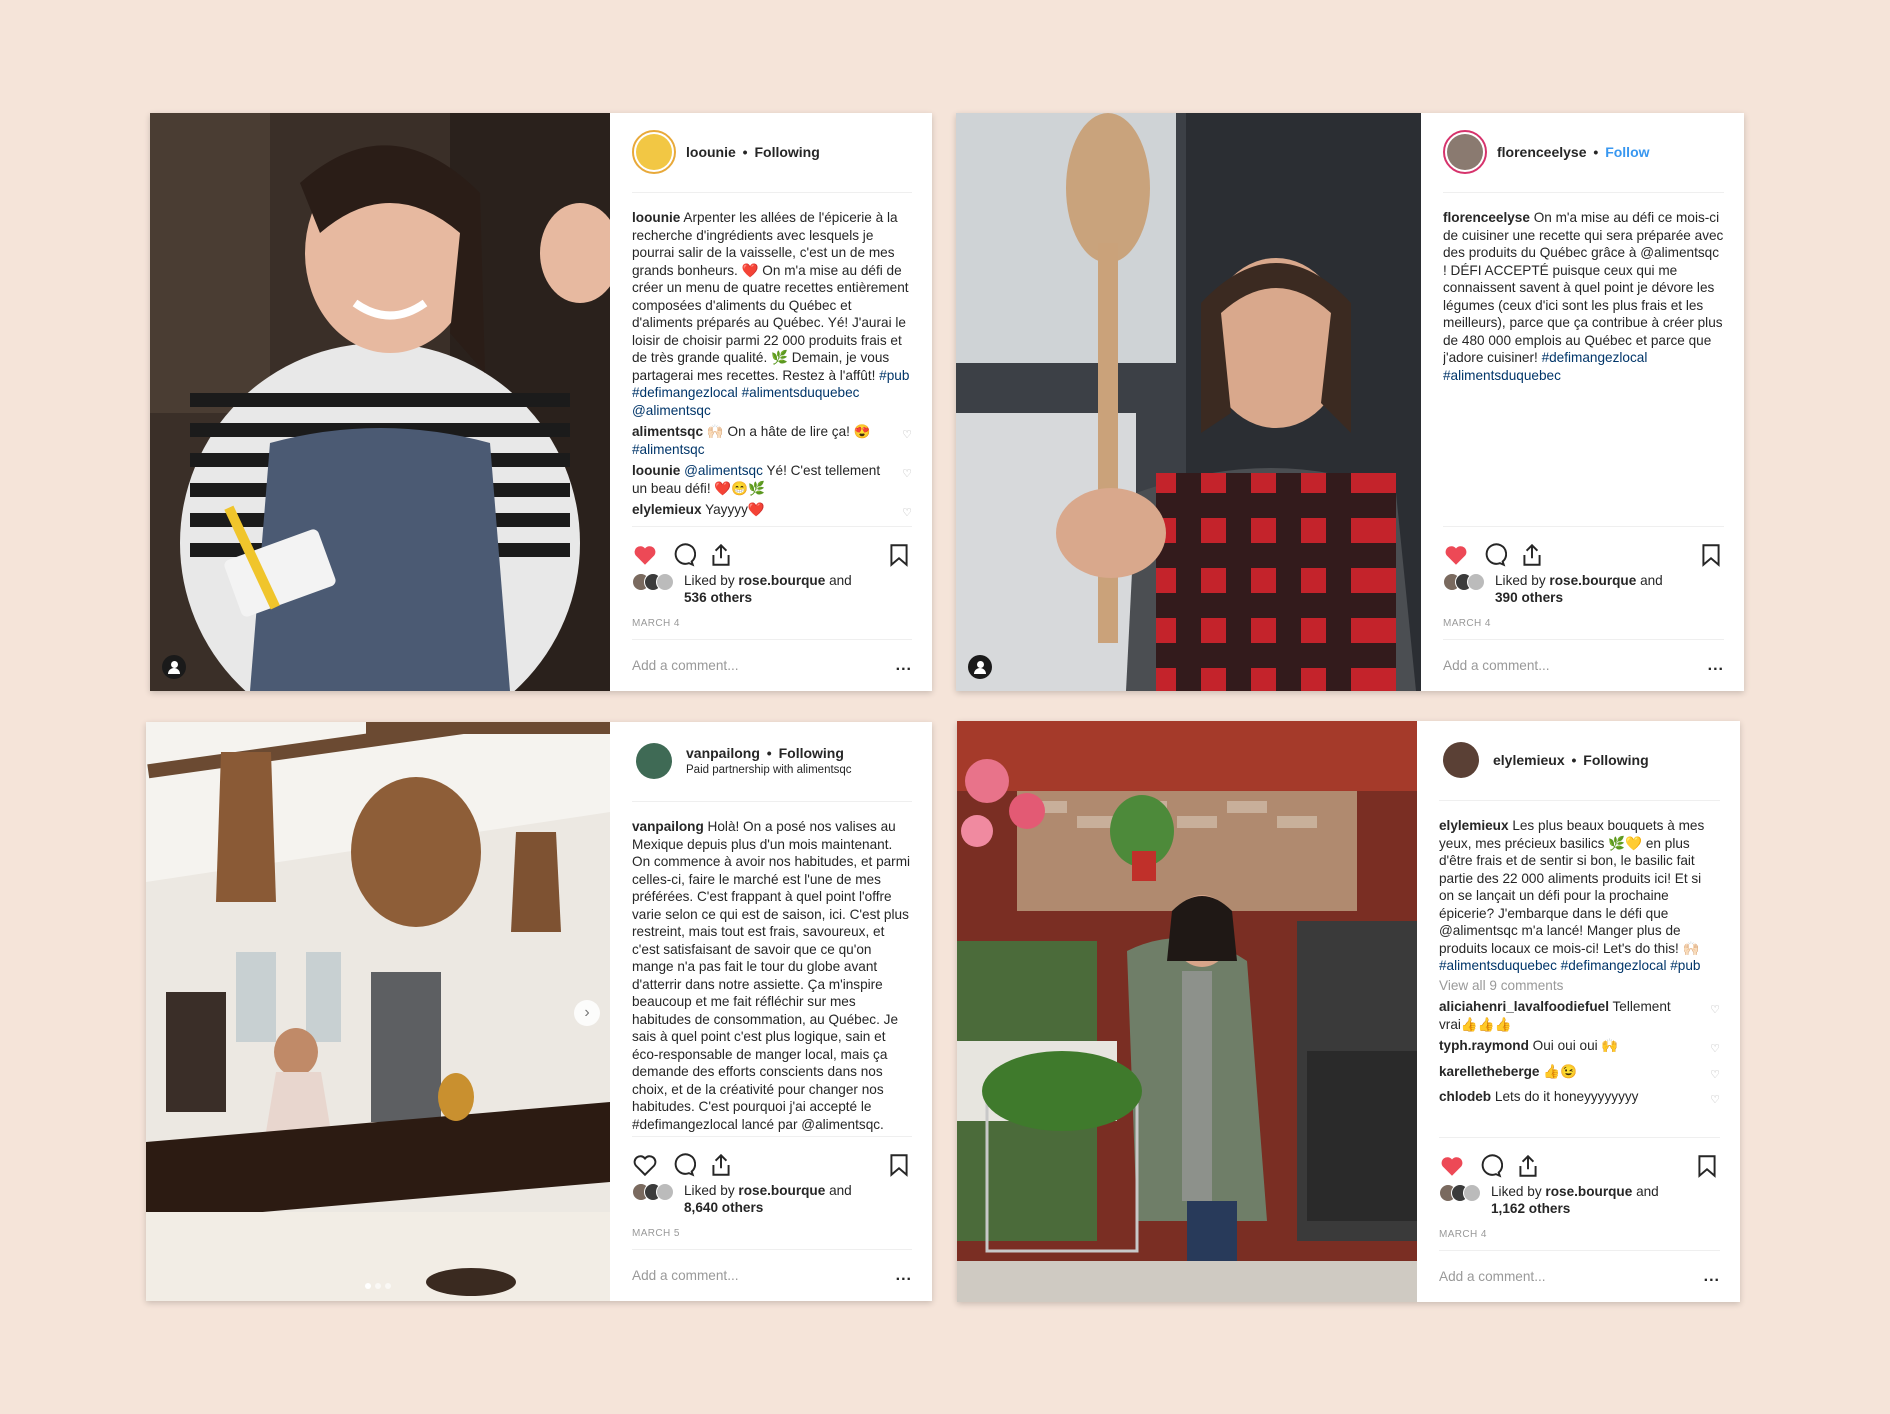  What do you see at coordinates (1579, 1160) in the screenshot?
I see `action-bar` at bounding box center [1579, 1160].